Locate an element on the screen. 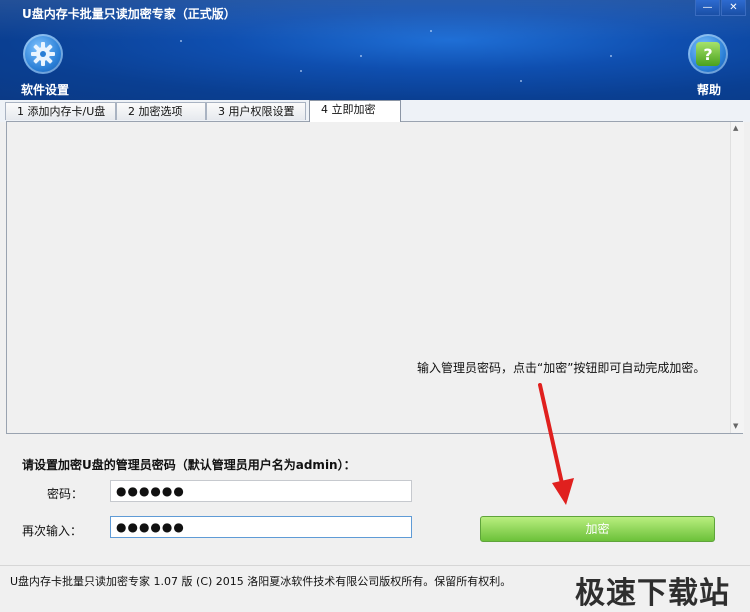 This screenshot has height=612, width=750. settings-label: 软件设置 is located at coordinates (45, 89).